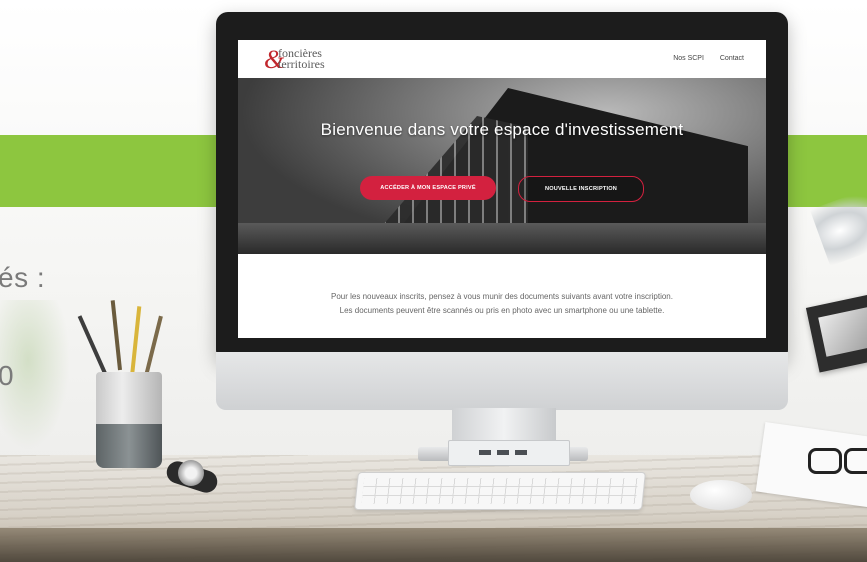 The width and height of the screenshot is (867, 562). I want to click on eyeglasses, so click(837, 461).